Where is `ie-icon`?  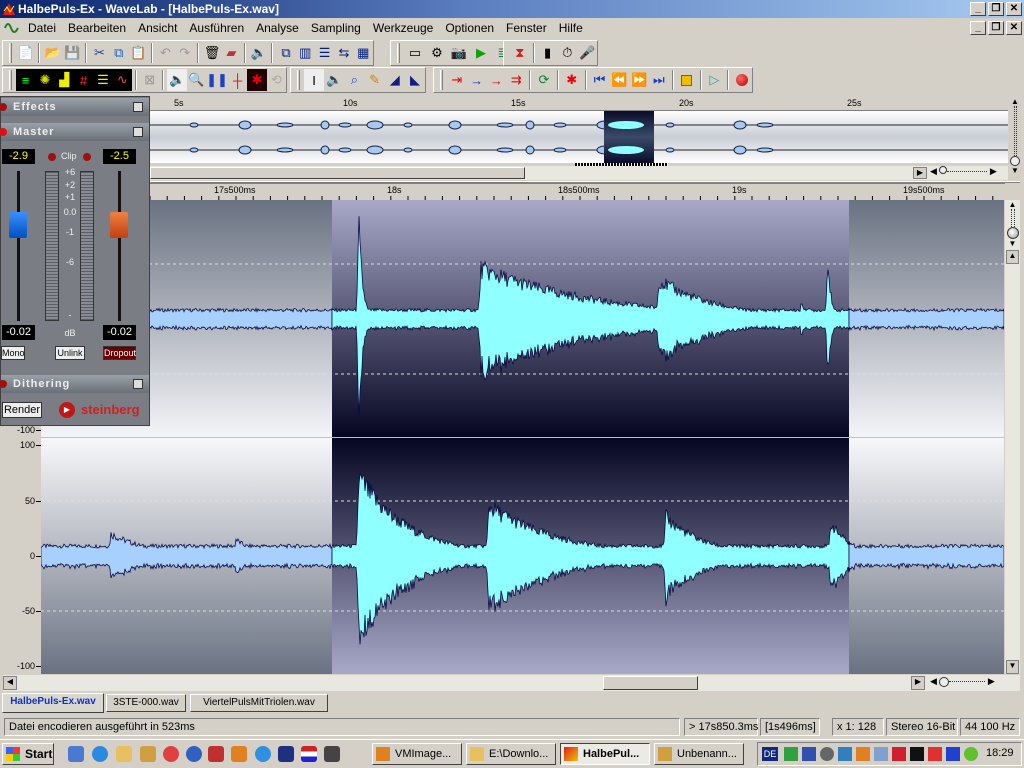
ie-icon is located at coordinates (100, 754).